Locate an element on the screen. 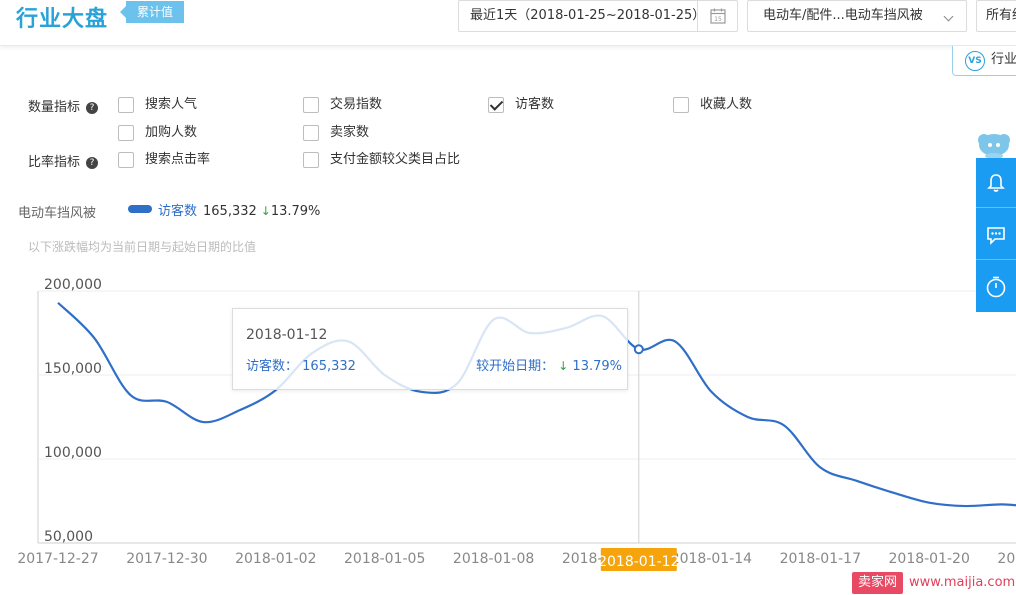  checkbox-label: 搜索人气 is located at coordinates (171, 104).